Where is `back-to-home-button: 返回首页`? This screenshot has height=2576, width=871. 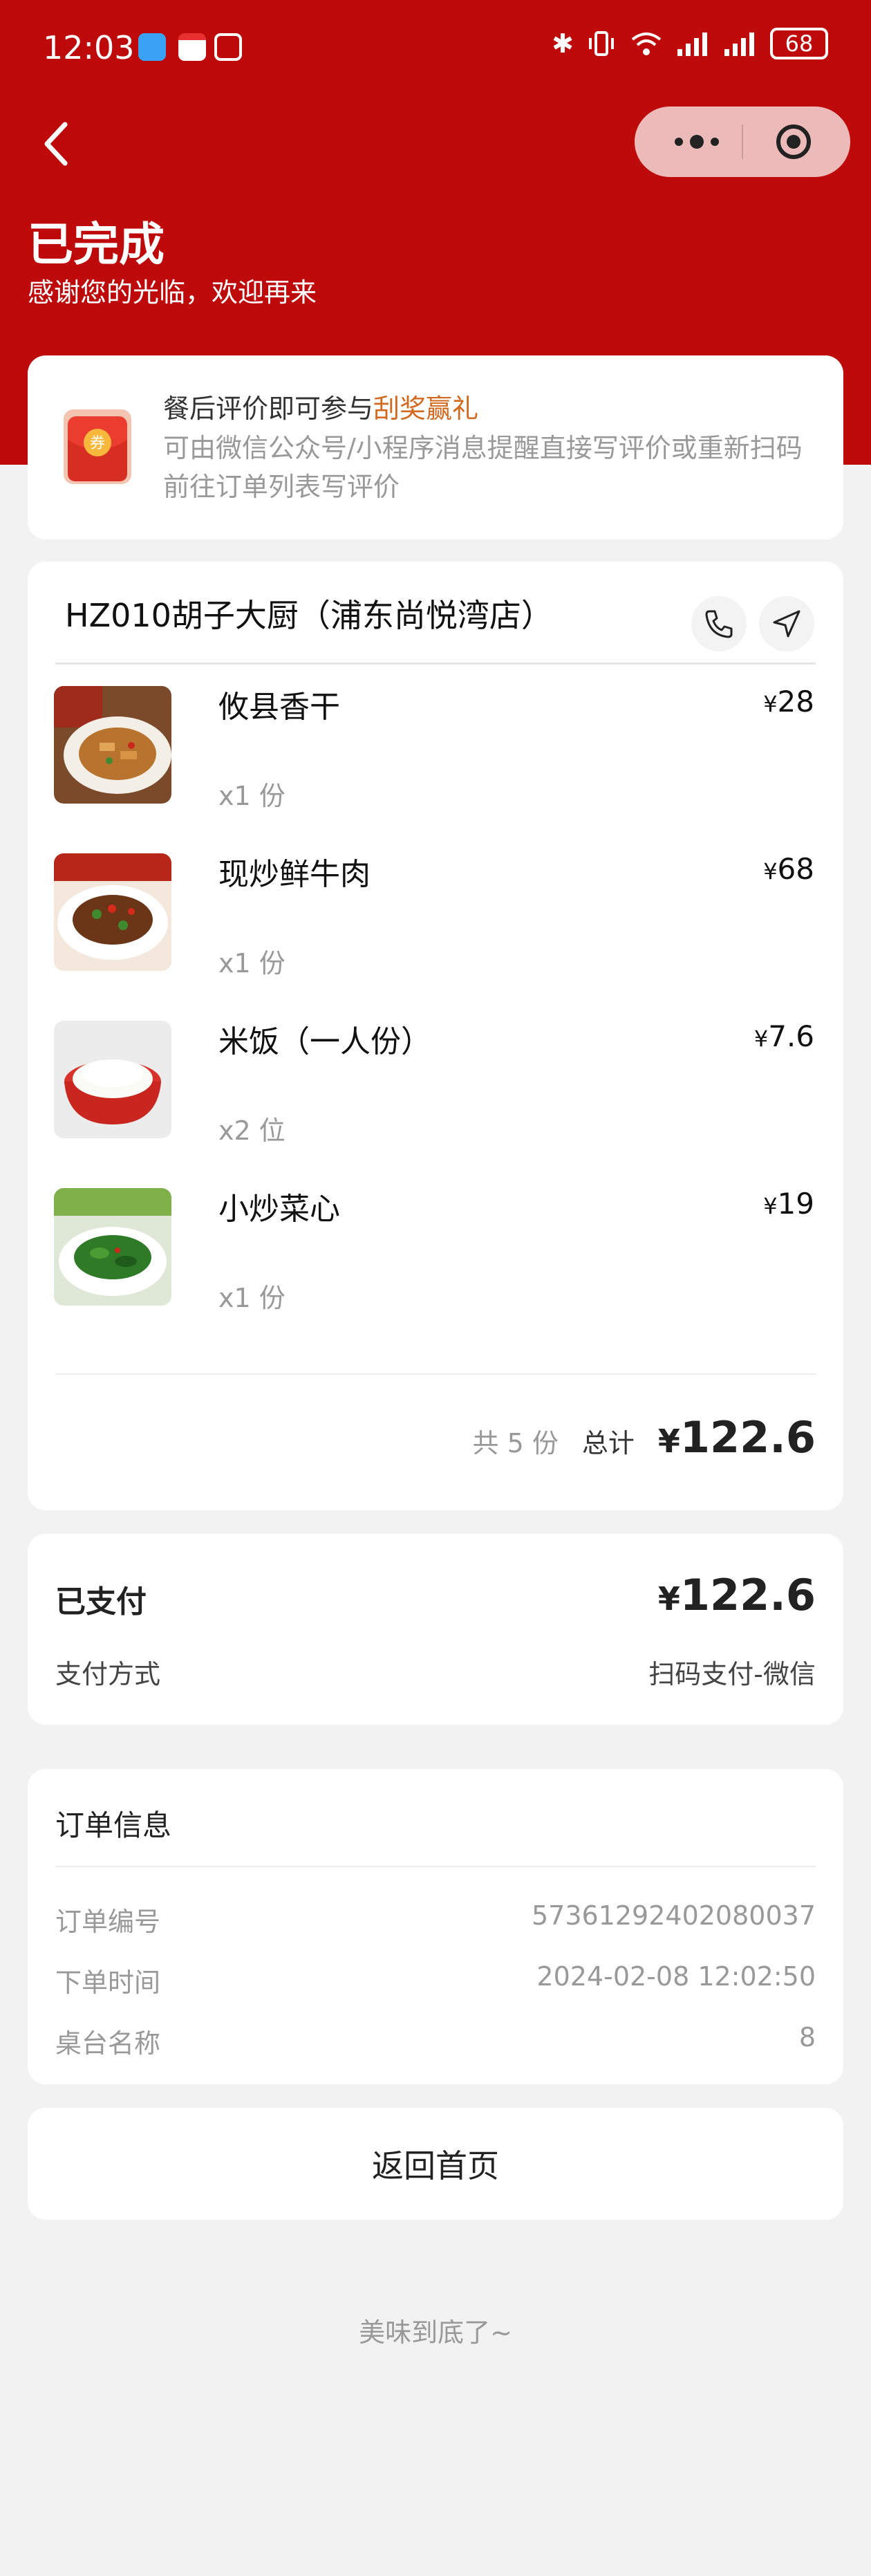 back-to-home-button: 返回首页 is located at coordinates (435, 2164).